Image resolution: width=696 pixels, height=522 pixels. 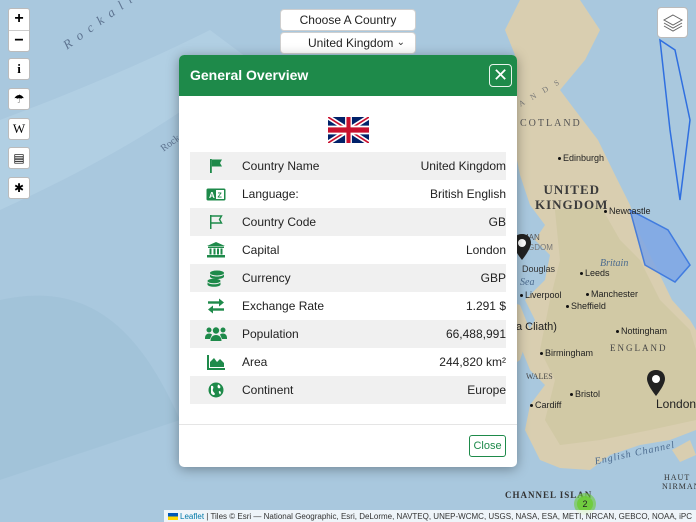 What do you see at coordinates (487, 446) in the screenshot?
I see `close-button: Close` at bounding box center [487, 446].